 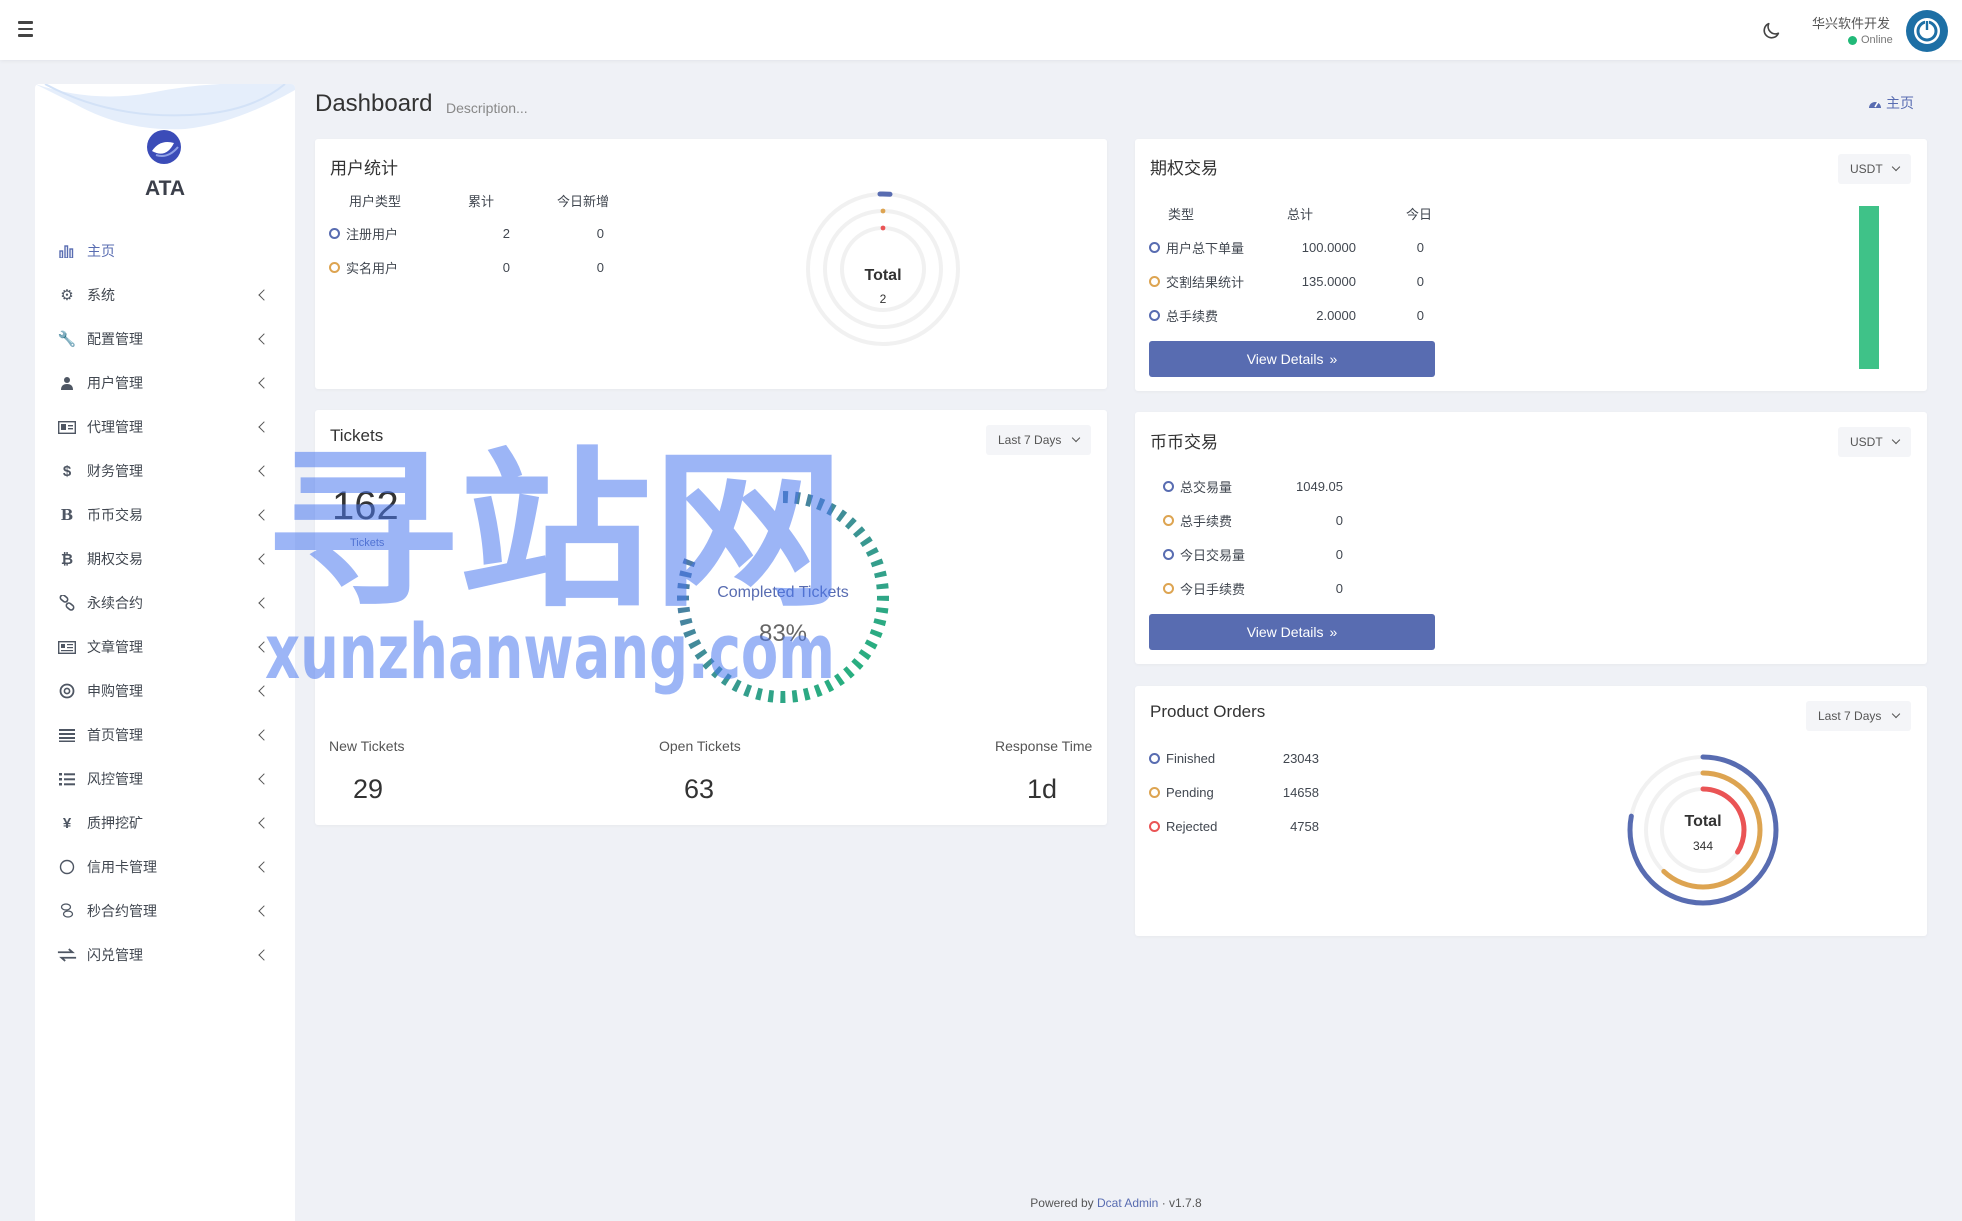 What do you see at coordinates (165, 691) in the screenshot?
I see `sidebar-item-subscription: 申购管理` at bounding box center [165, 691].